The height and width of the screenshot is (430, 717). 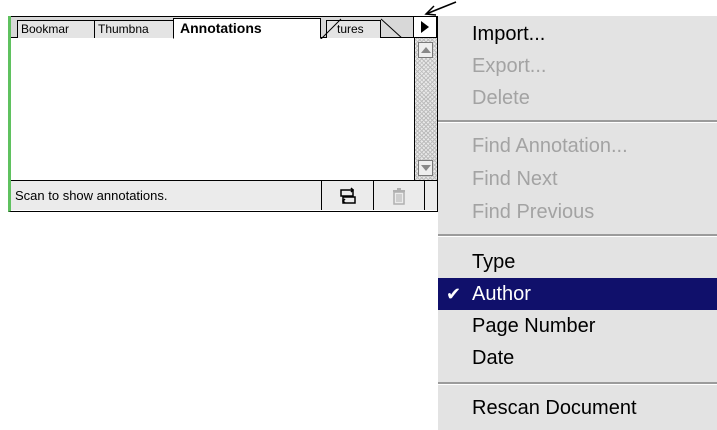 I want to click on menu-item-author: ✔ Author, so click(x=577, y=294).